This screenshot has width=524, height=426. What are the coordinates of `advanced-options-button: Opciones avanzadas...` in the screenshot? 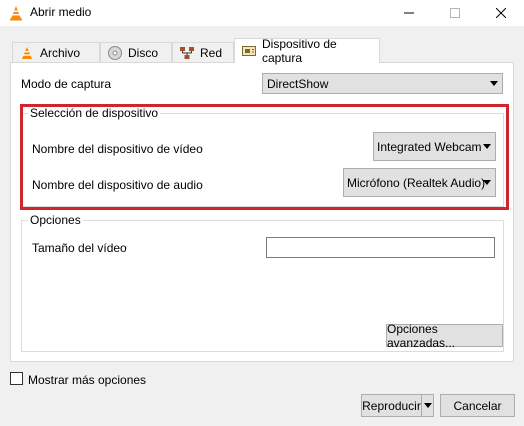 It's located at (444, 336).